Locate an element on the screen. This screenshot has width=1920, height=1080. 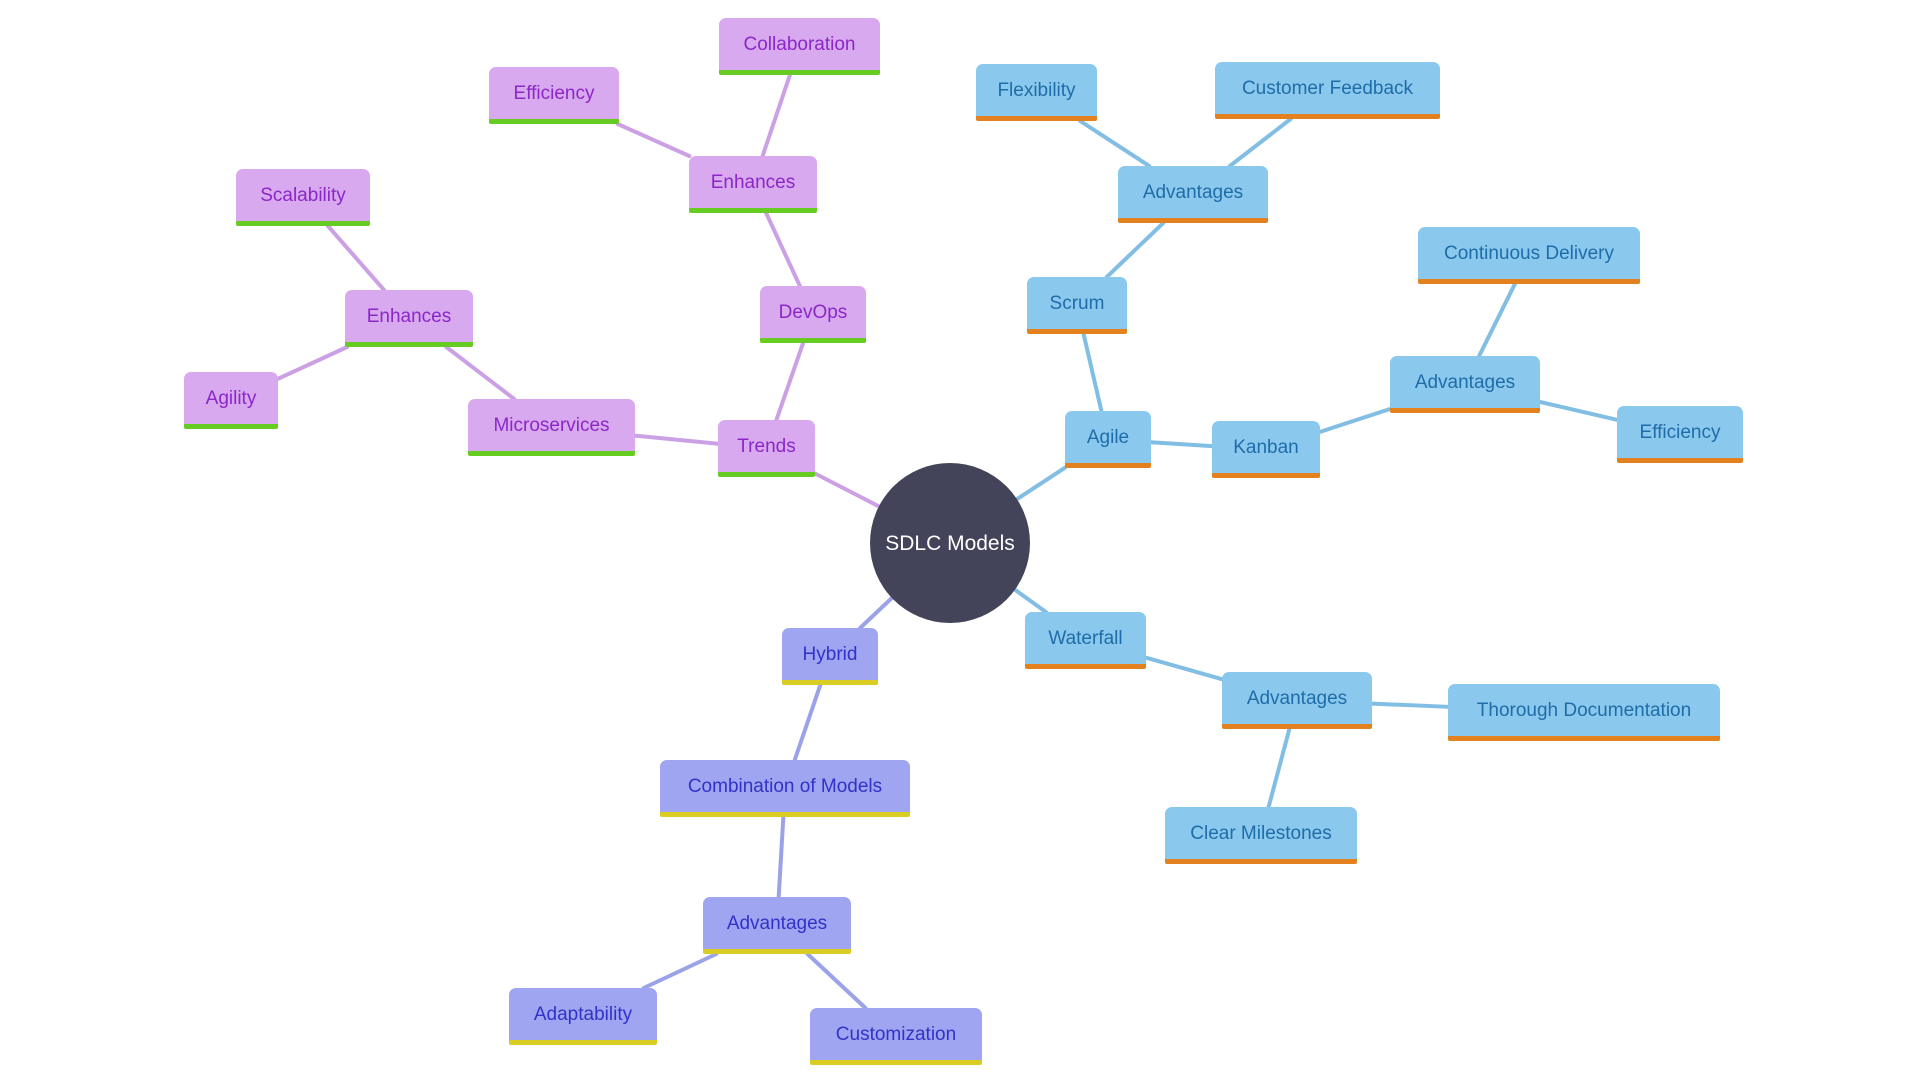
node-cont_delivery: Continuous Delivery is located at coordinates (1529, 255).